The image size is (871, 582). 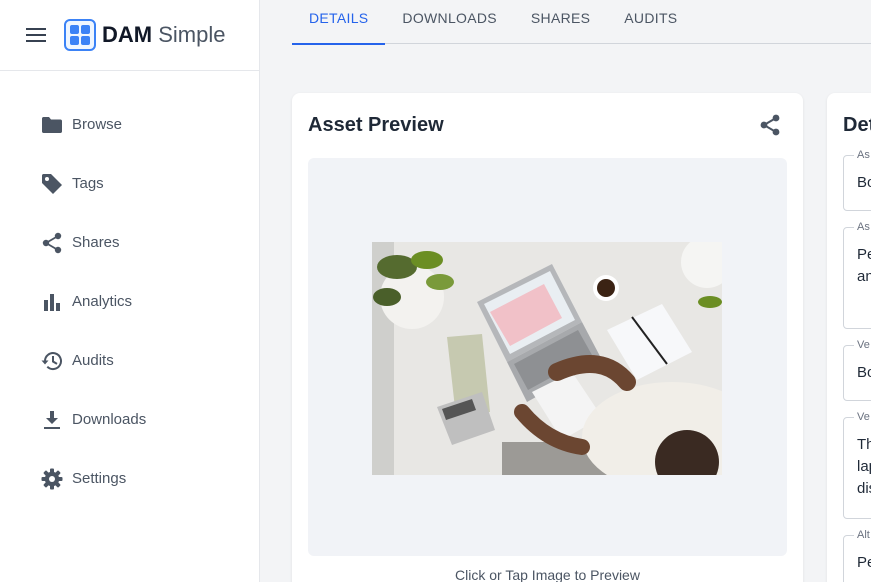 I want to click on hamburger-icon, so click(x=36, y=35).